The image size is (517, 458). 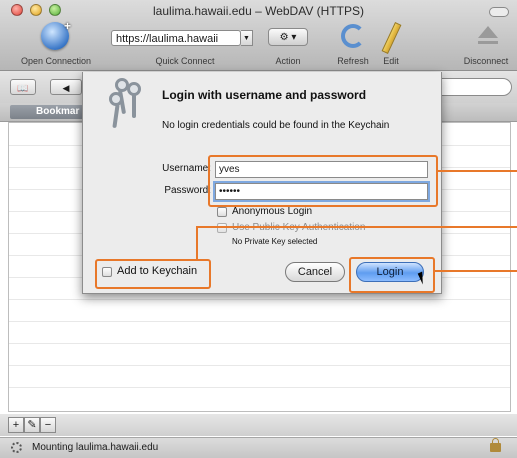 What do you see at coordinates (275, 241) in the screenshot?
I see `private-key-note: No Private Key selected` at bounding box center [275, 241].